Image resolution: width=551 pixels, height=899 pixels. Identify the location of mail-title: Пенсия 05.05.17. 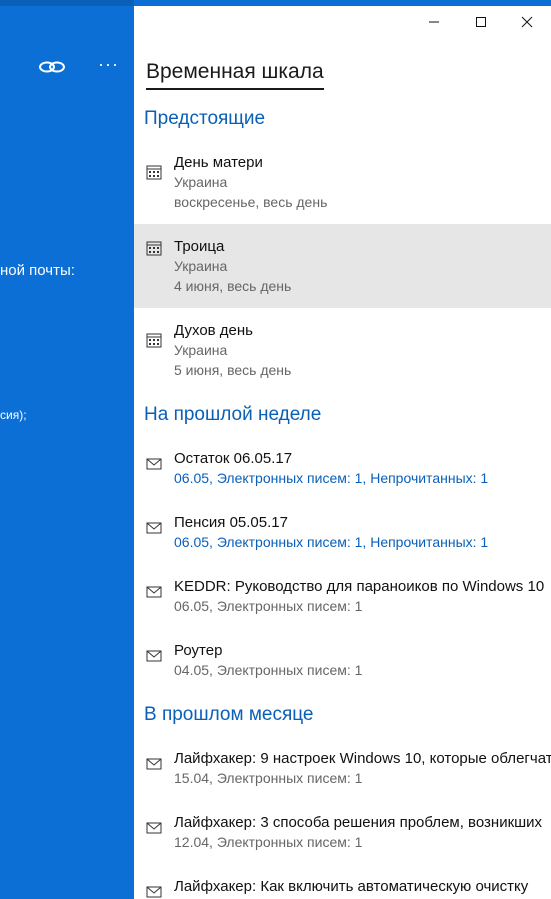
(231, 522).